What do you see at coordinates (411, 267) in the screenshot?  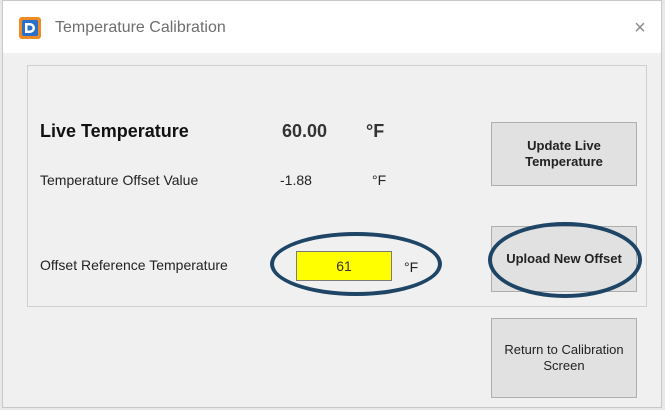 I see `reference-temperature-unit: °F` at bounding box center [411, 267].